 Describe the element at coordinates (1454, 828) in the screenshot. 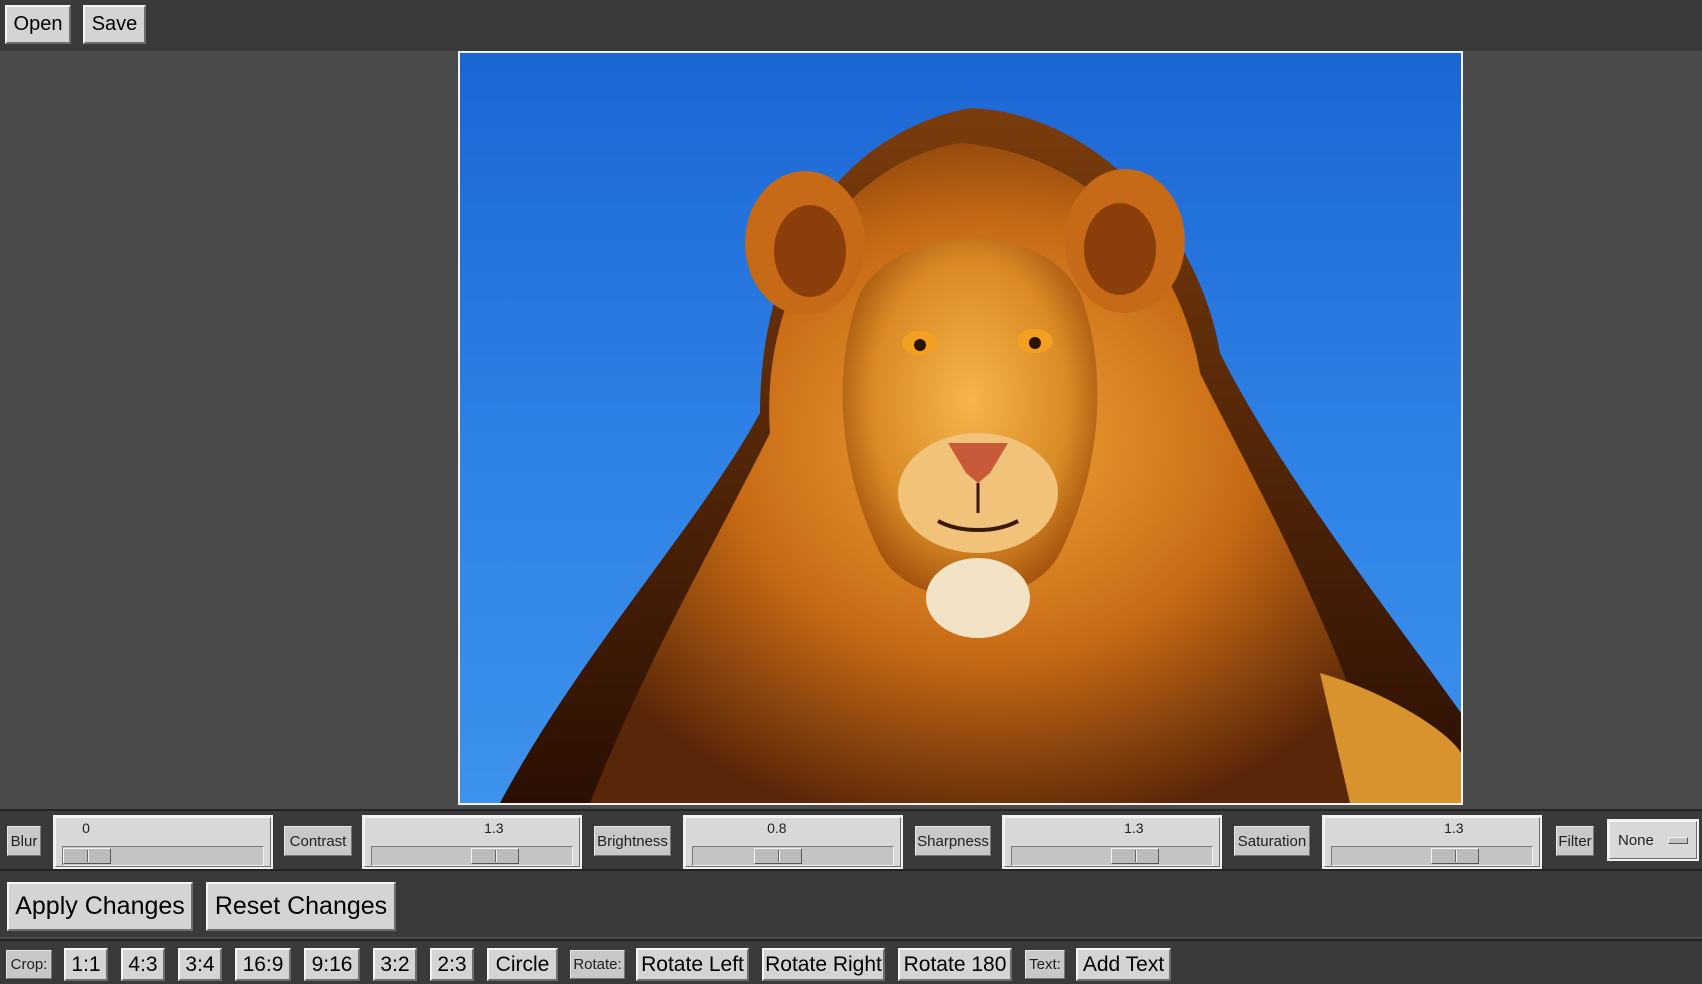

I see `saturation-value: 1.3` at that location.